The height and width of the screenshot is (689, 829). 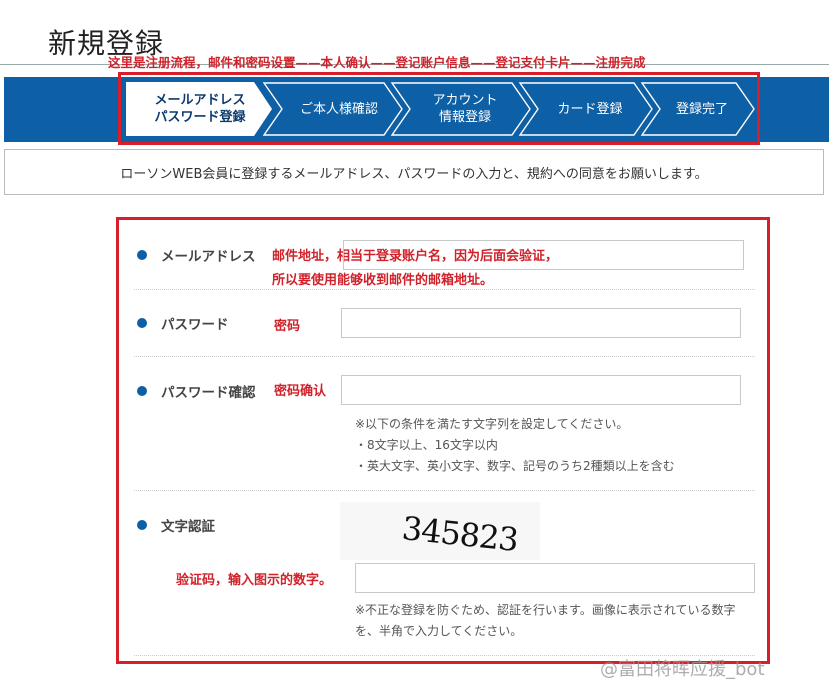 I want to click on password-label: パスワード, so click(x=183, y=323).